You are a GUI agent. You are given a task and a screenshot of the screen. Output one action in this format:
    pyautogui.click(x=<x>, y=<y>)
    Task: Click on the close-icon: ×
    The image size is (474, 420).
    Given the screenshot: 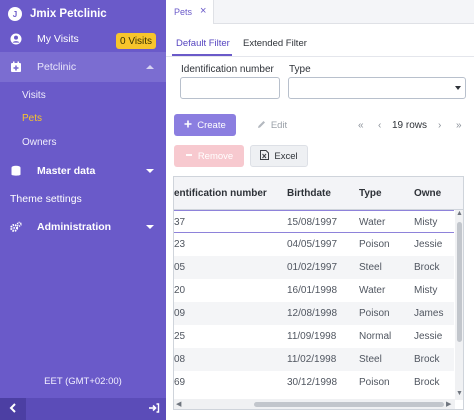 What is the action you would take?
    pyautogui.click(x=203, y=11)
    